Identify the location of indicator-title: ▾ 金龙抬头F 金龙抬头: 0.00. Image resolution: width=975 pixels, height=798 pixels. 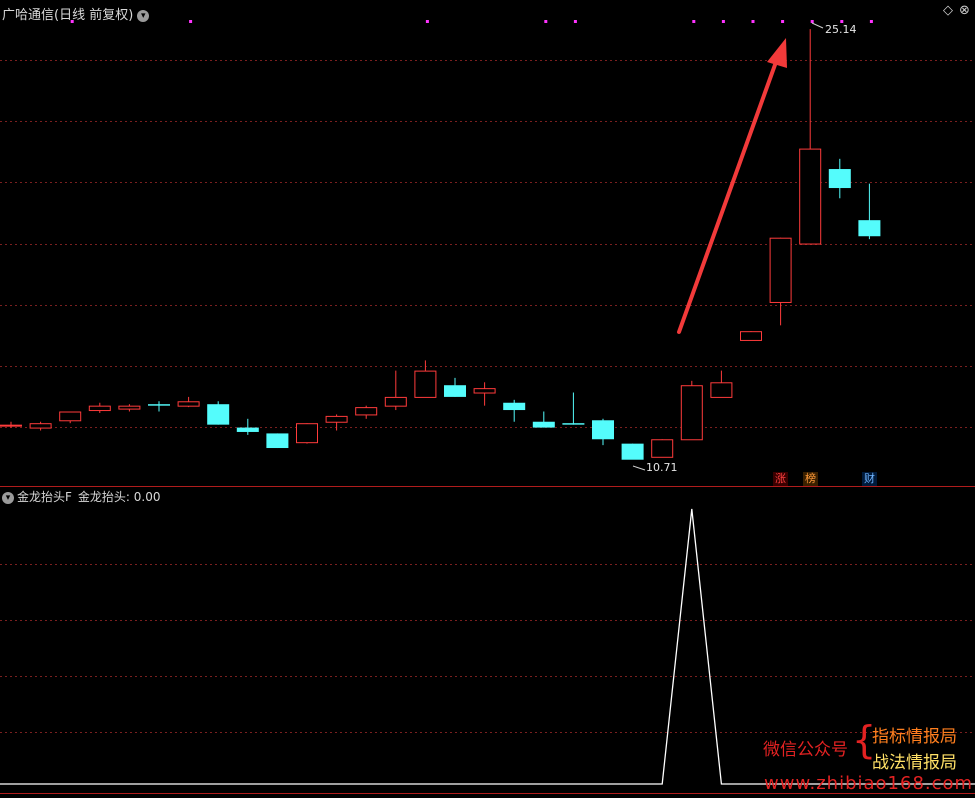
(81, 496).